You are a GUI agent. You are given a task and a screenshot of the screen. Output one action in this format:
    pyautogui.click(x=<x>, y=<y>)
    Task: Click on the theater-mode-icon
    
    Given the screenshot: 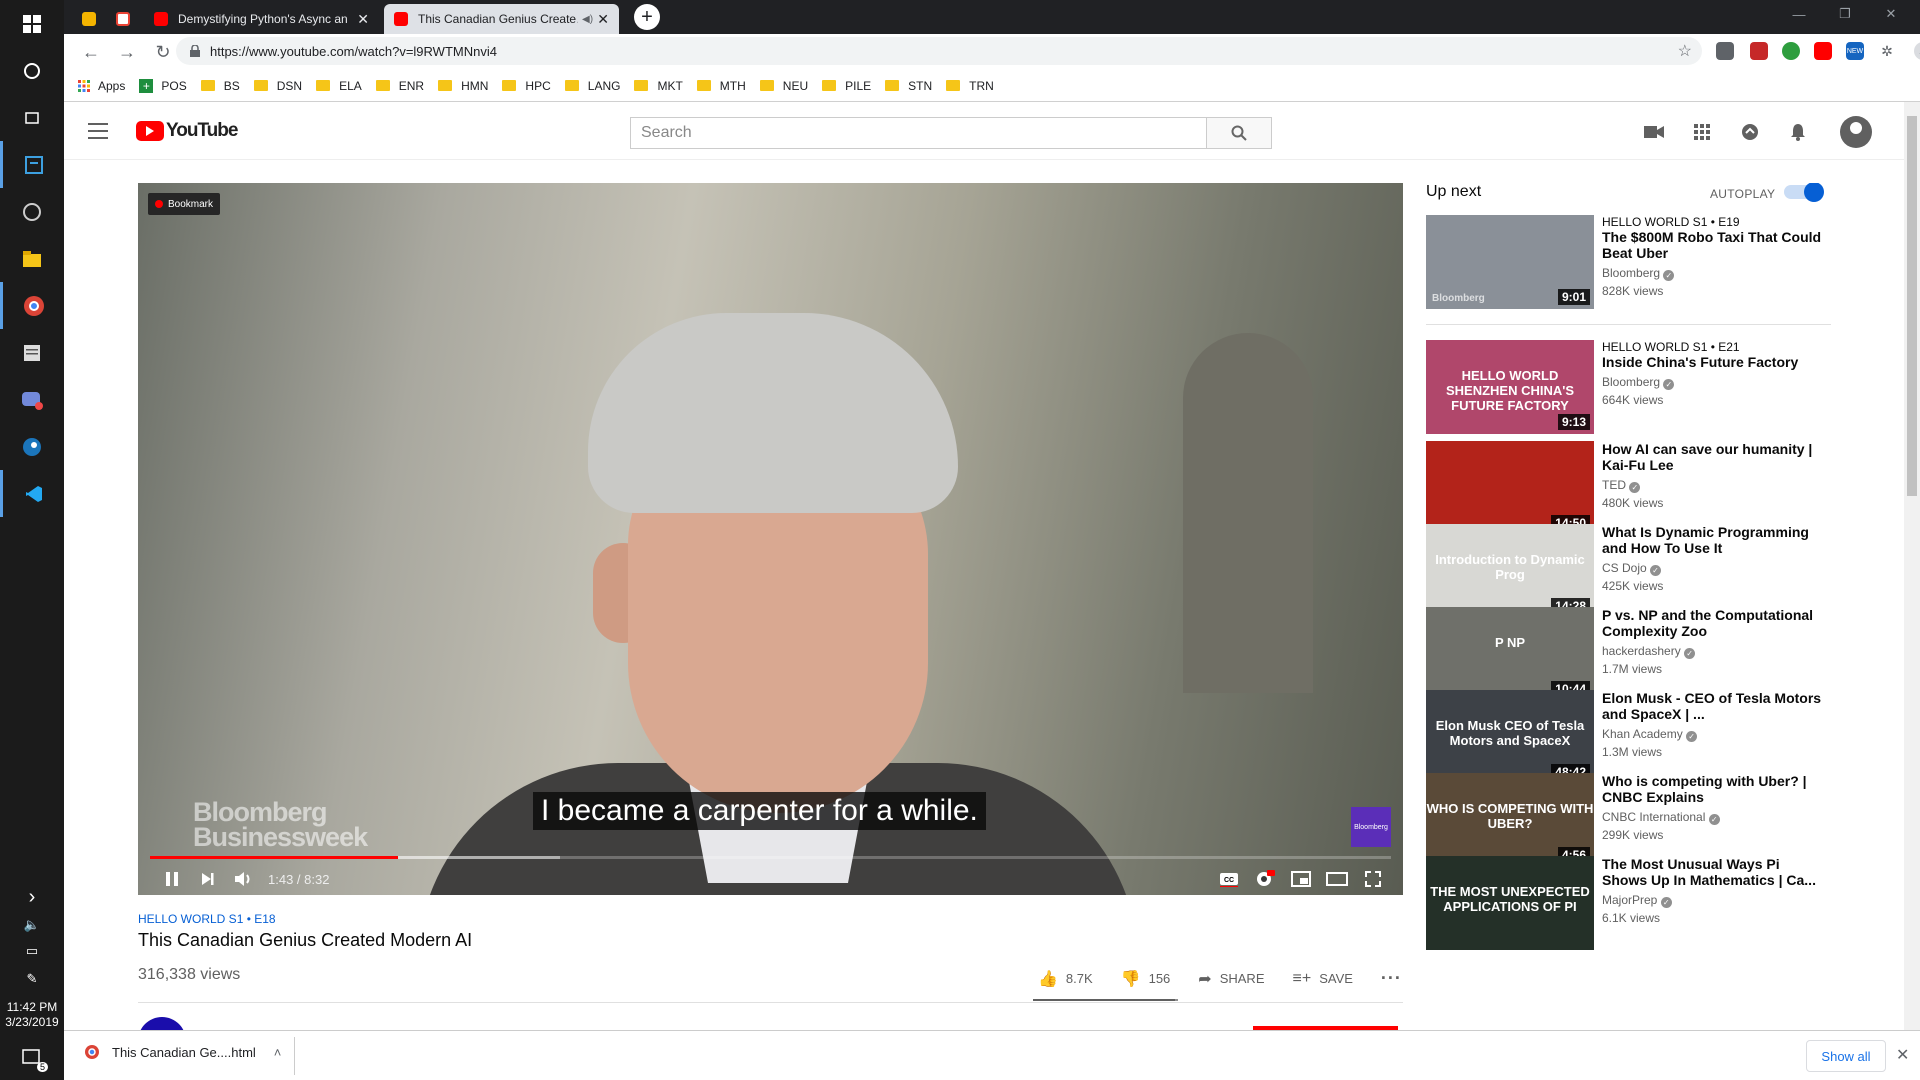 What is the action you would take?
    pyautogui.click(x=1337, y=879)
    